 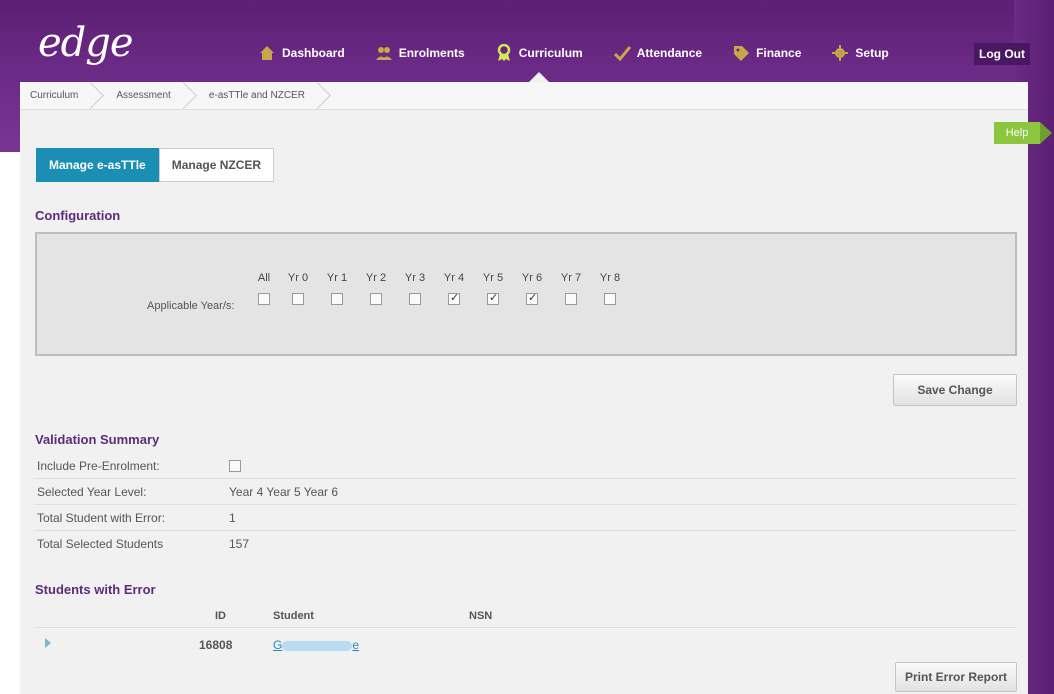 What do you see at coordinates (283, 491) in the screenshot?
I see `selected-year-value: Year 4 Year 5 Year 6` at bounding box center [283, 491].